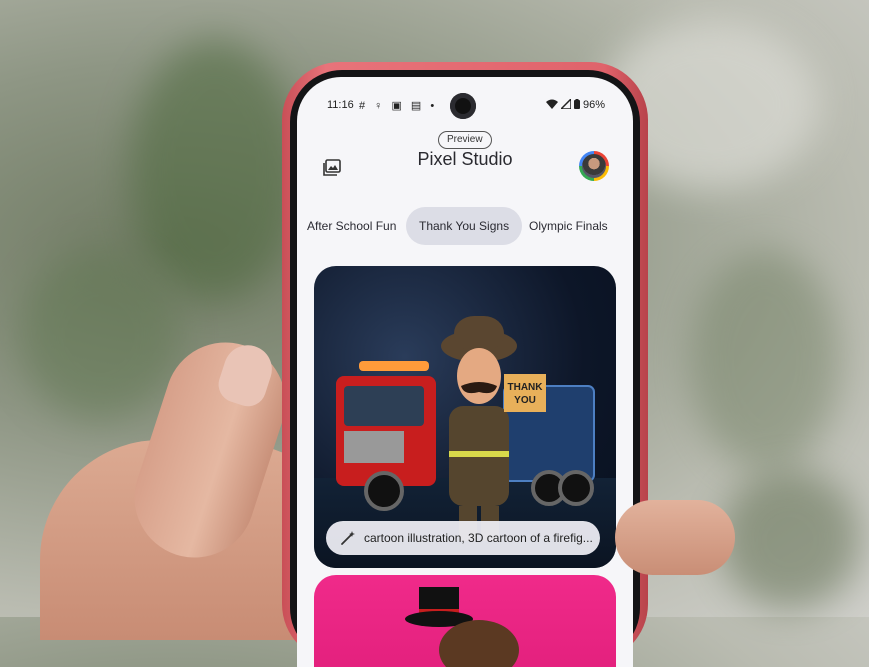  What do you see at coordinates (568, 226) in the screenshot?
I see `tab-olympic-finals: Olympic Finals` at bounding box center [568, 226].